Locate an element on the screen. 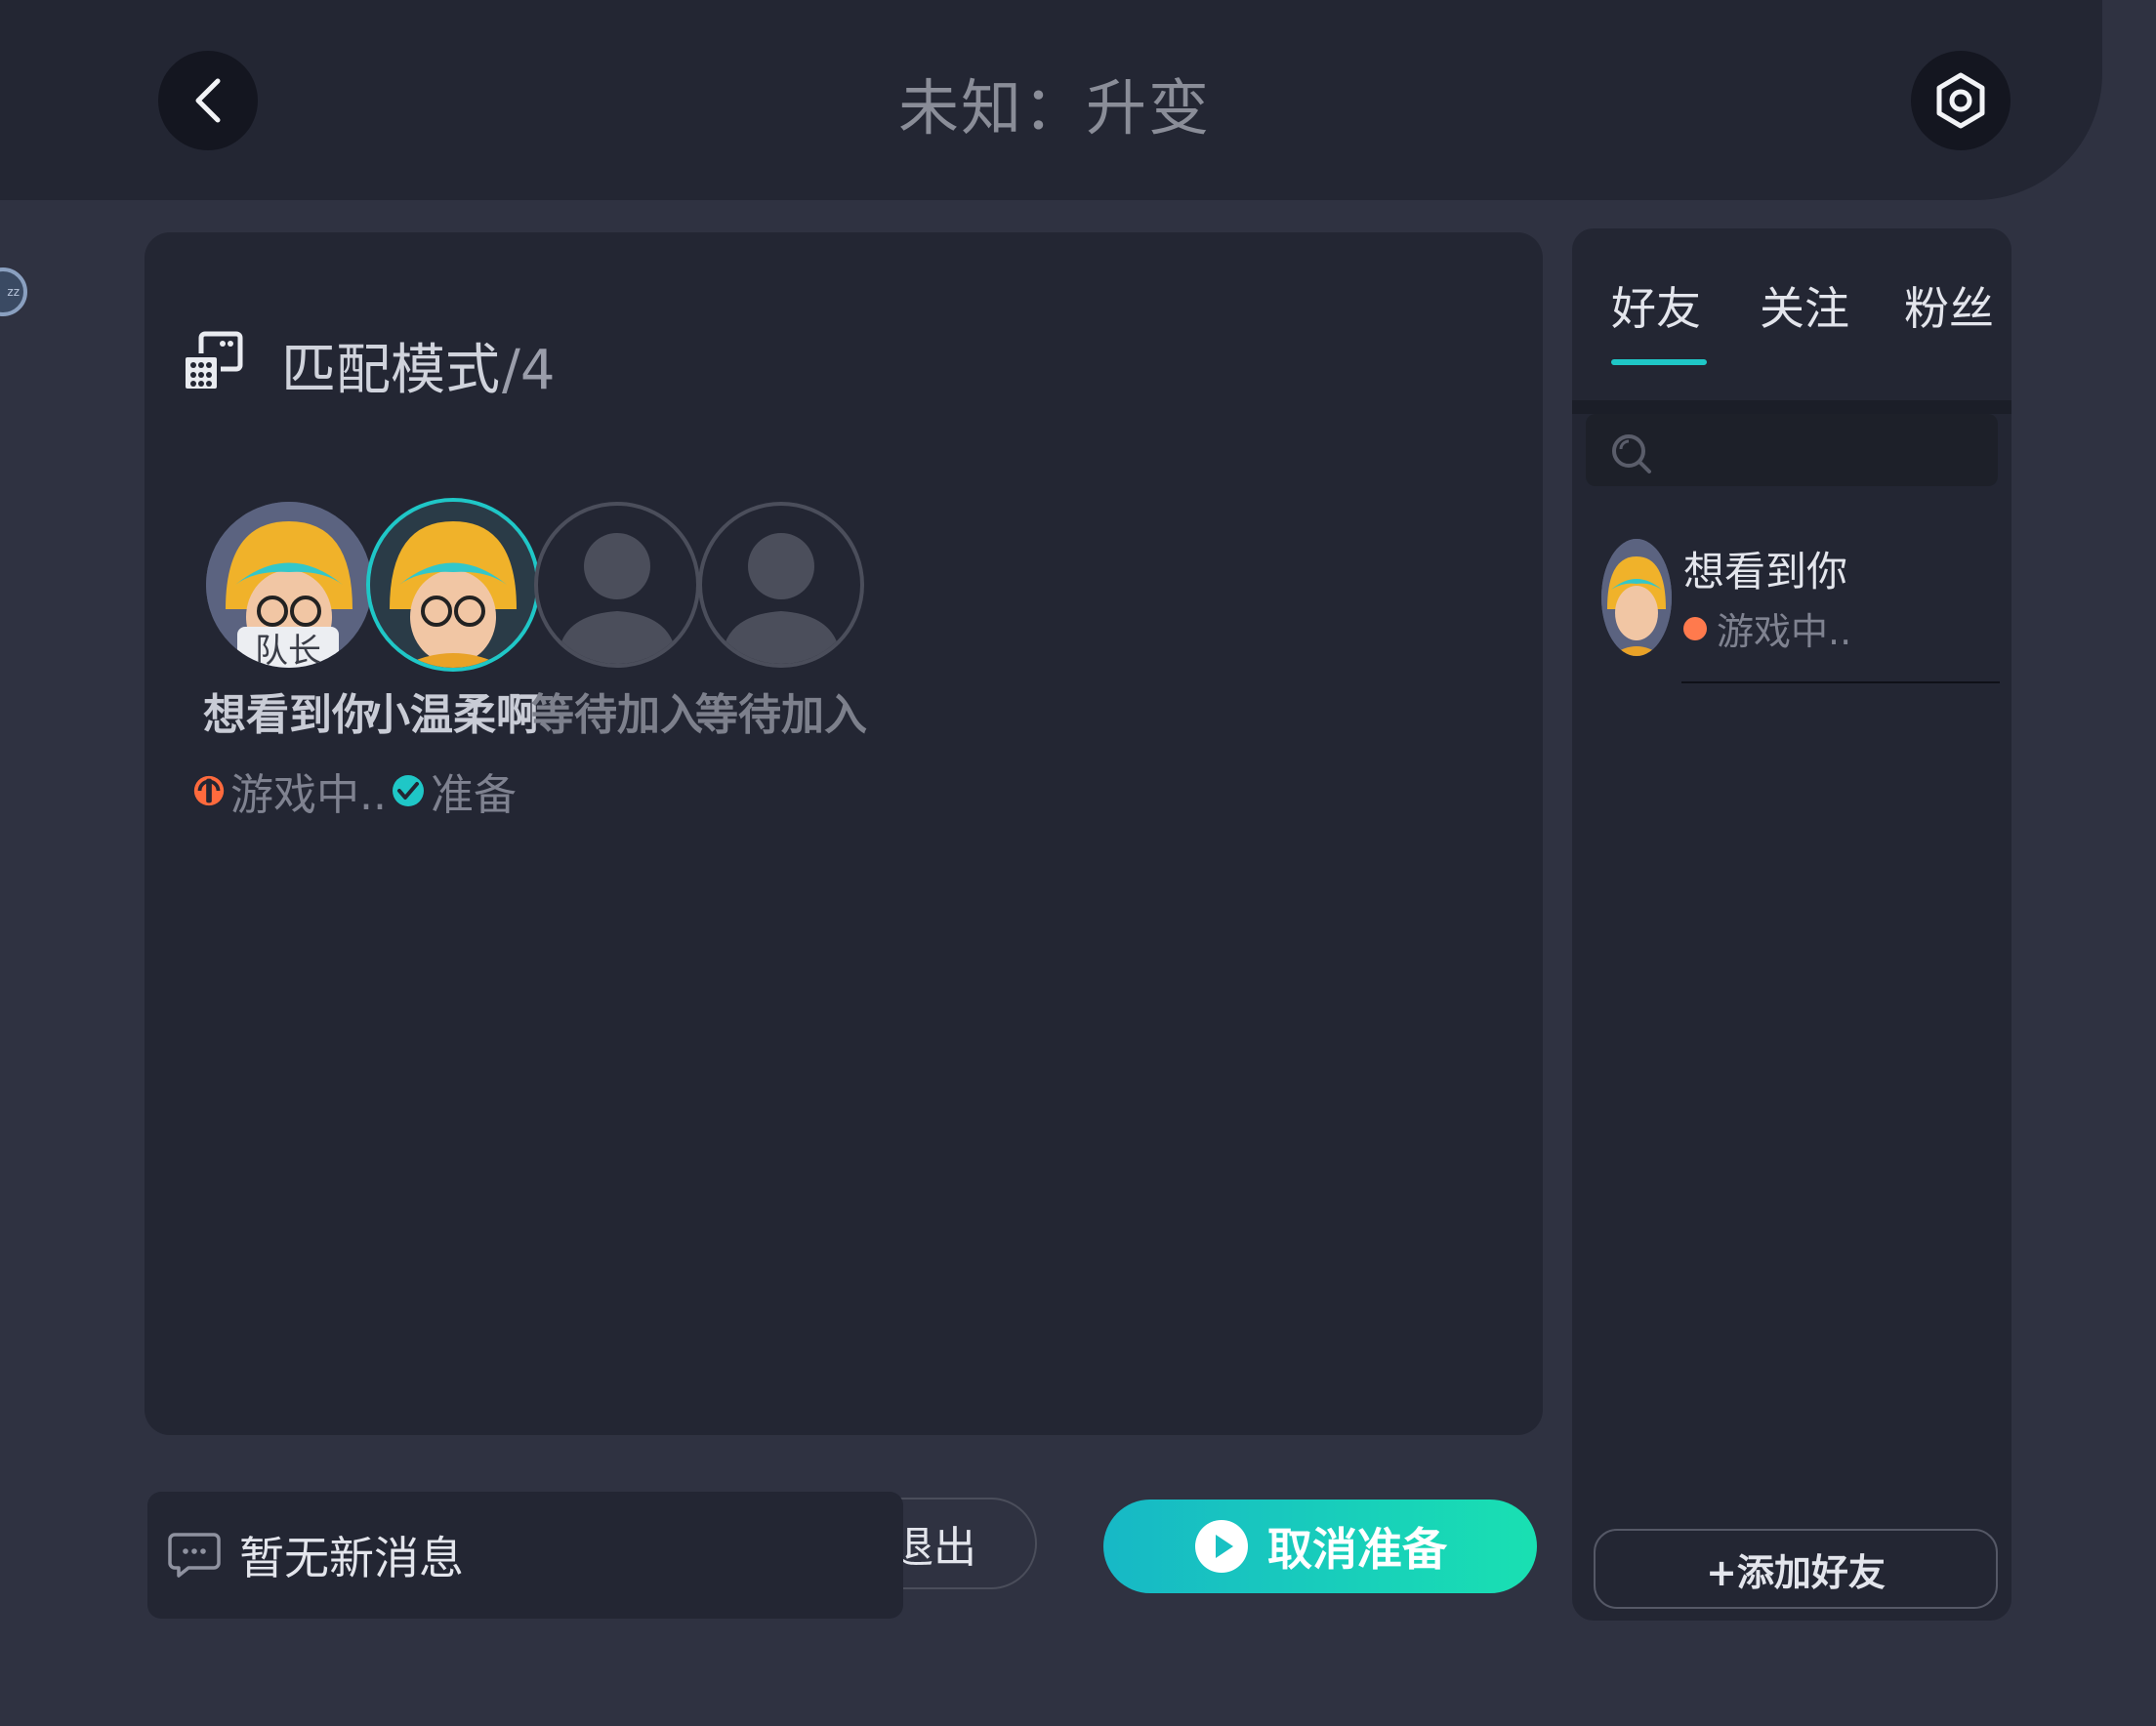 The height and width of the screenshot is (1726, 2156). friend-list-item: 想看到你 游戏中.. is located at coordinates (1806, 612).